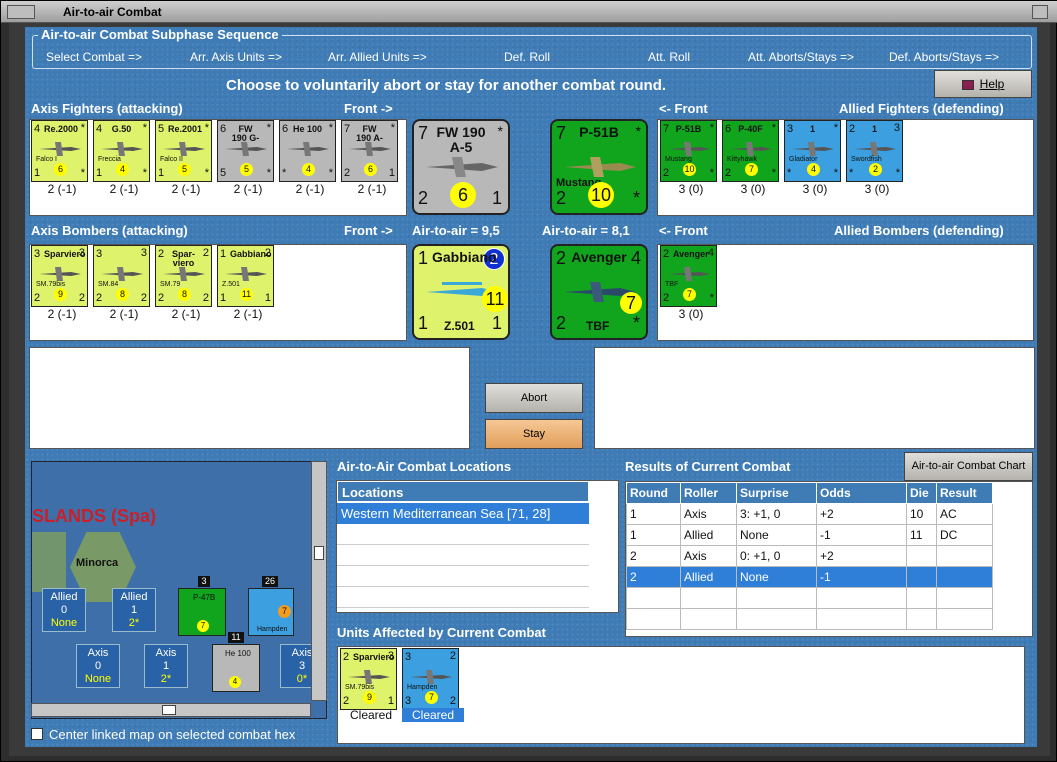 The image size is (1057, 762). I want to click on unit-name: Re.2001, so click(185, 129).